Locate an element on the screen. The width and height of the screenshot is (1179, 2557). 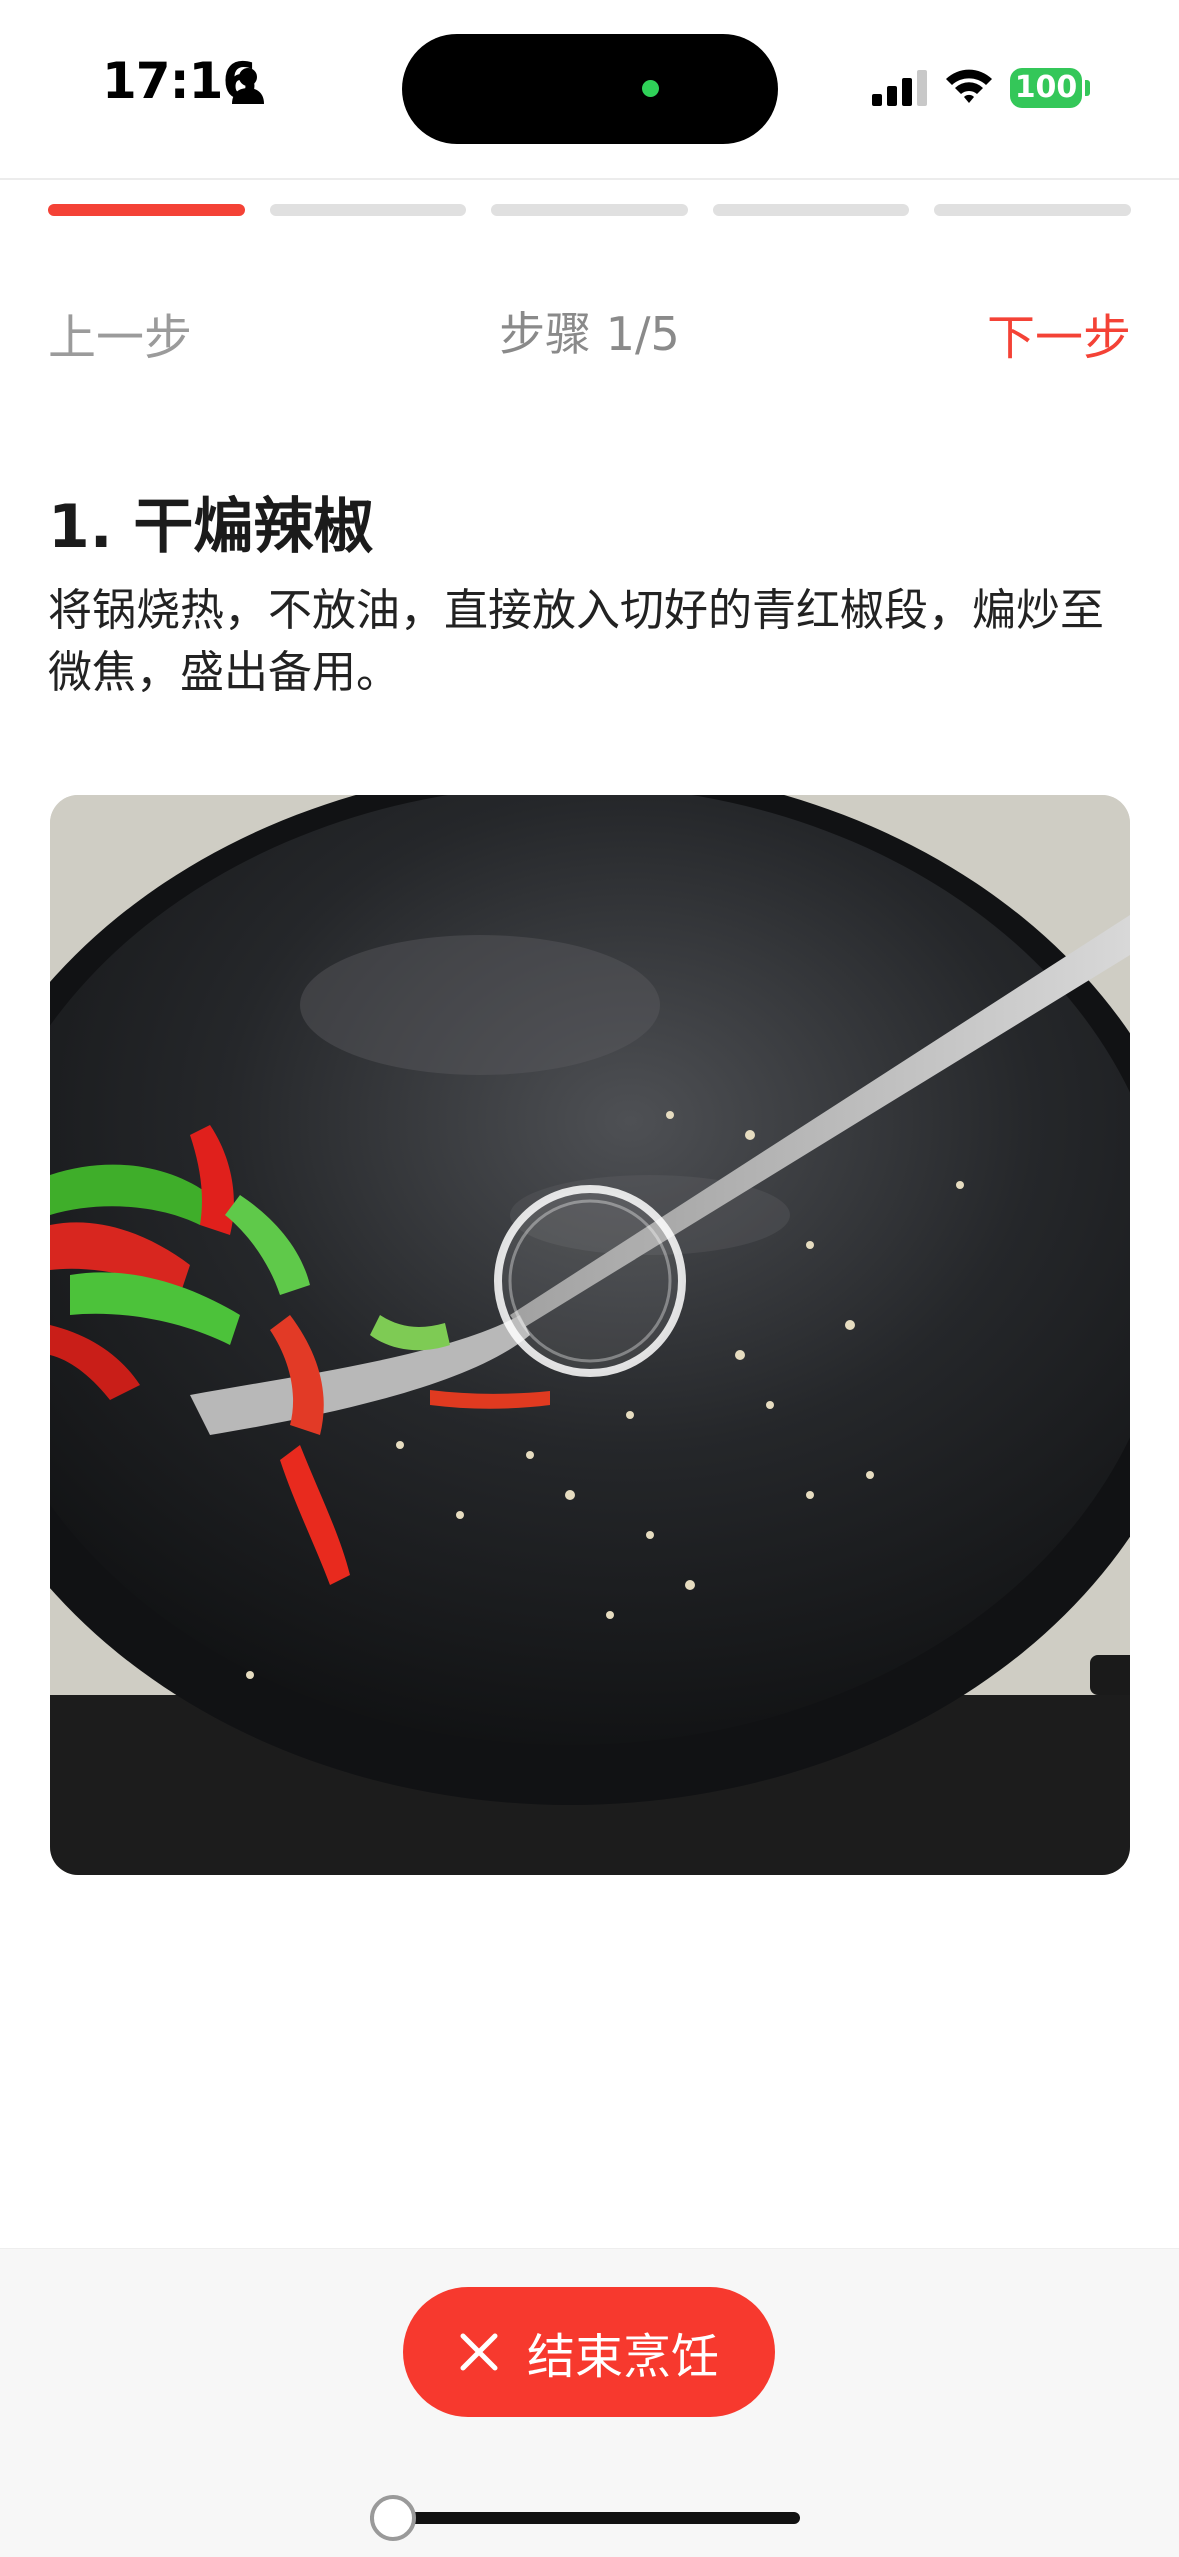
battery-tip is located at coordinates (1087, 88).